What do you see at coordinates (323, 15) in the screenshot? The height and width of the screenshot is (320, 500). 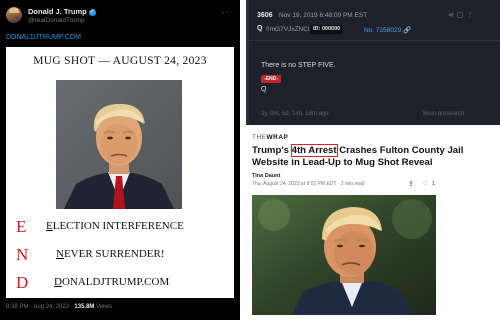 I see `post-date: Nov 19, 2019 6:48:09 PM EST` at bounding box center [323, 15].